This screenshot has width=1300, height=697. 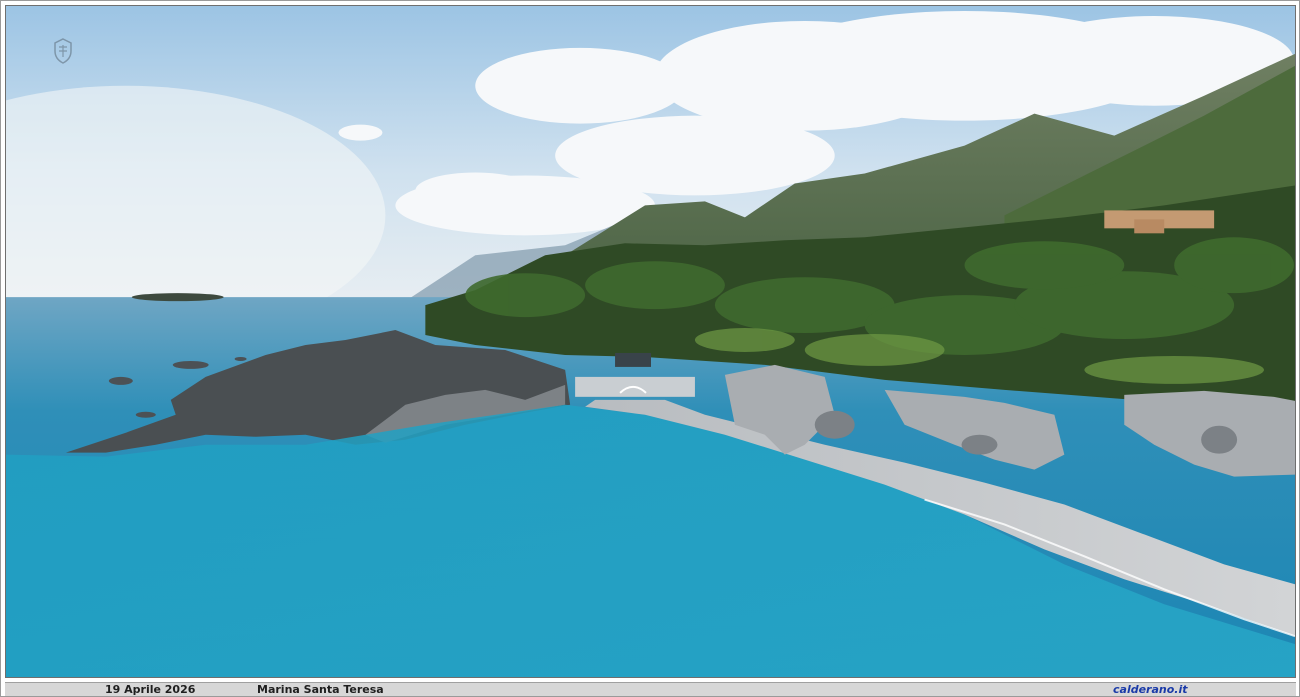 I want to click on site-link: calderano.it, so click(x=1150, y=690).